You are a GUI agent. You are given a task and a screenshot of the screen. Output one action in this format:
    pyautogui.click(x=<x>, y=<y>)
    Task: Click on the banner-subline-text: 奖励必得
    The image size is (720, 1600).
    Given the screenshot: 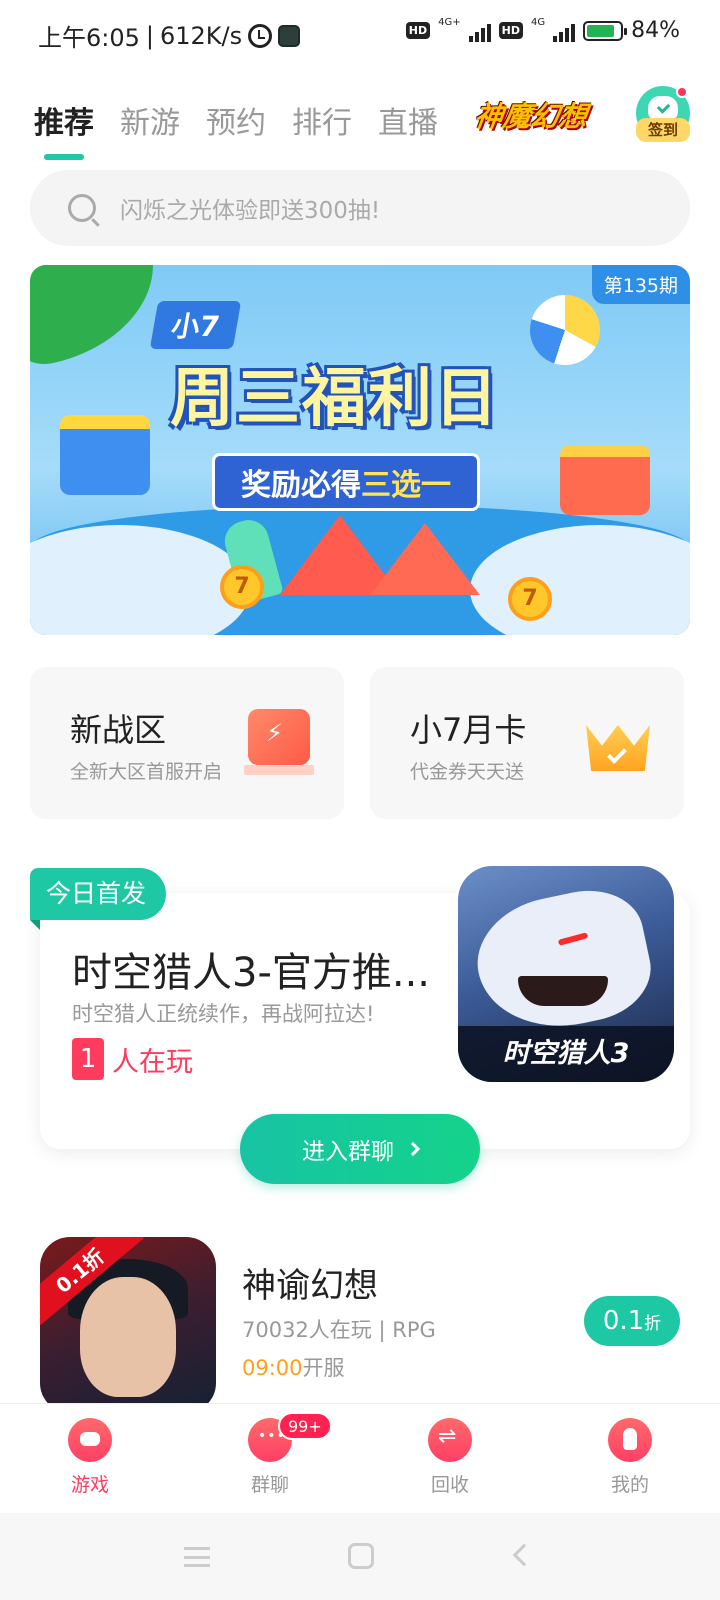 What is the action you would take?
    pyautogui.click(x=301, y=485)
    